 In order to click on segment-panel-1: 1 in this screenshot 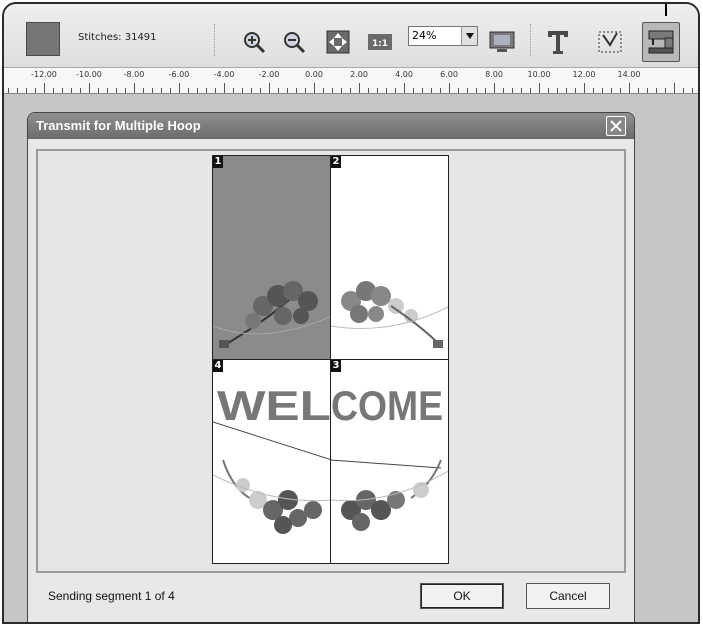, I will do `click(271, 257)`.